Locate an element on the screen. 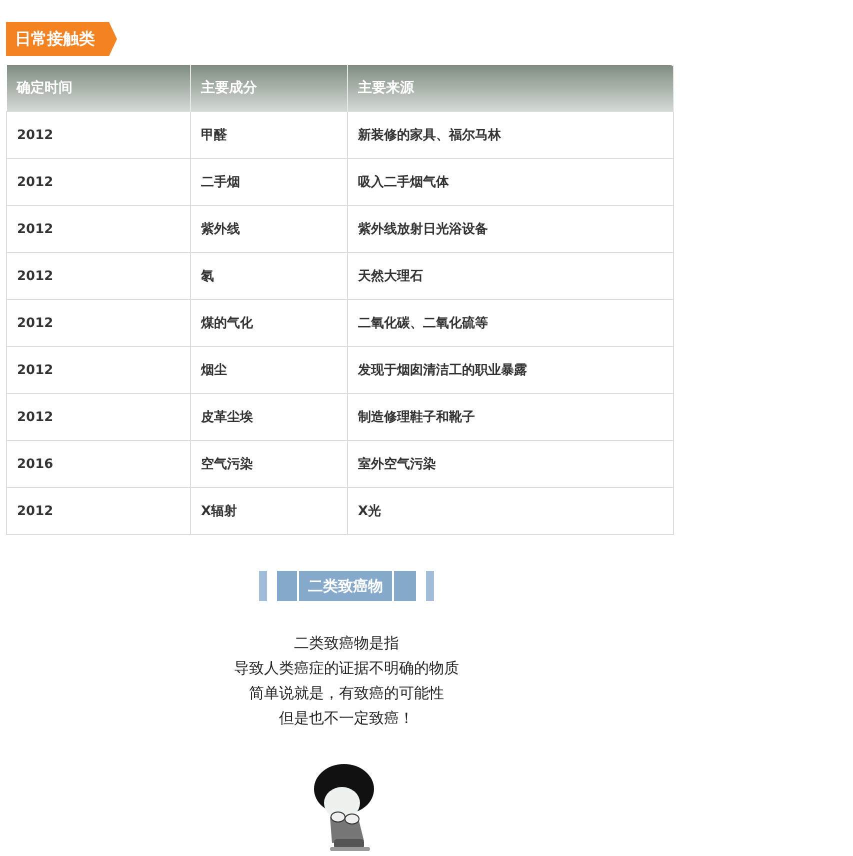  paragraph-line: 但是也不一定致癌！ is located at coordinates (346, 718).